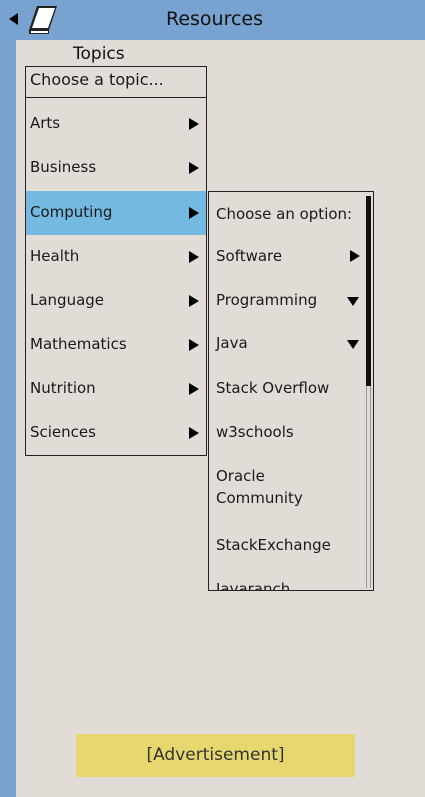  I want to click on topic-item-language: Language, so click(116, 301).